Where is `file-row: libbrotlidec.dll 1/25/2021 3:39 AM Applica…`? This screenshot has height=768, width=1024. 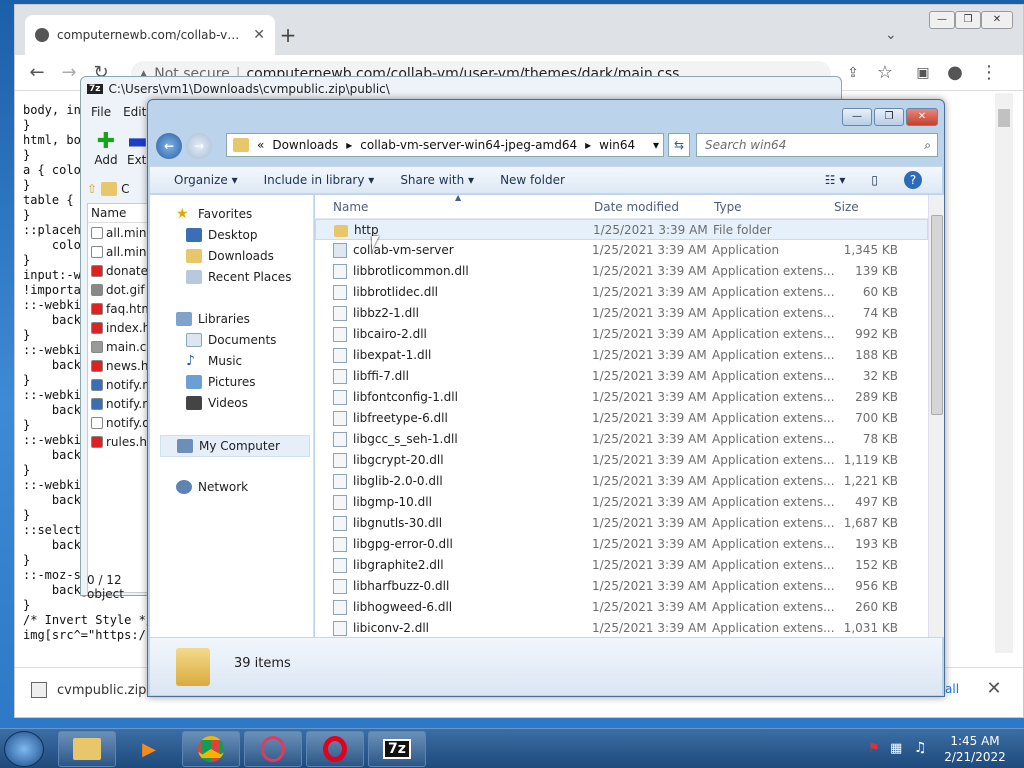 file-row: libbrotlidec.dll 1/25/2021 3:39 AM Applica… is located at coordinates (621, 292).